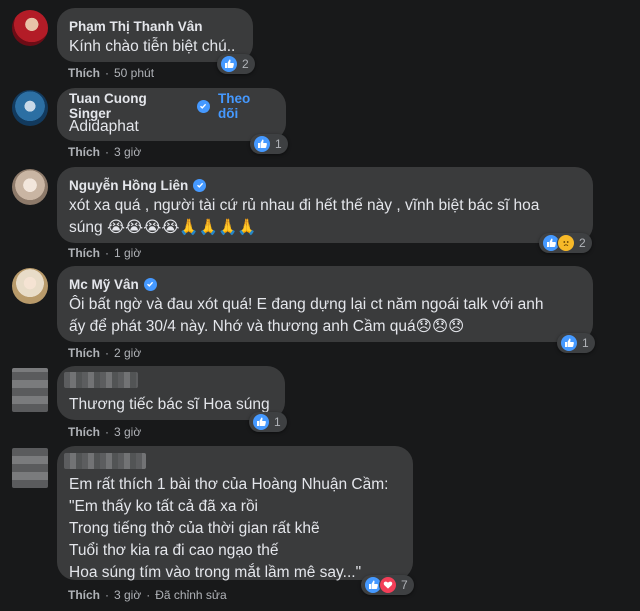 Image resolution: width=640 pixels, height=611 pixels. I want to click on commenter-name: Phạm Thị Thanh Vân, so click(136, 26).